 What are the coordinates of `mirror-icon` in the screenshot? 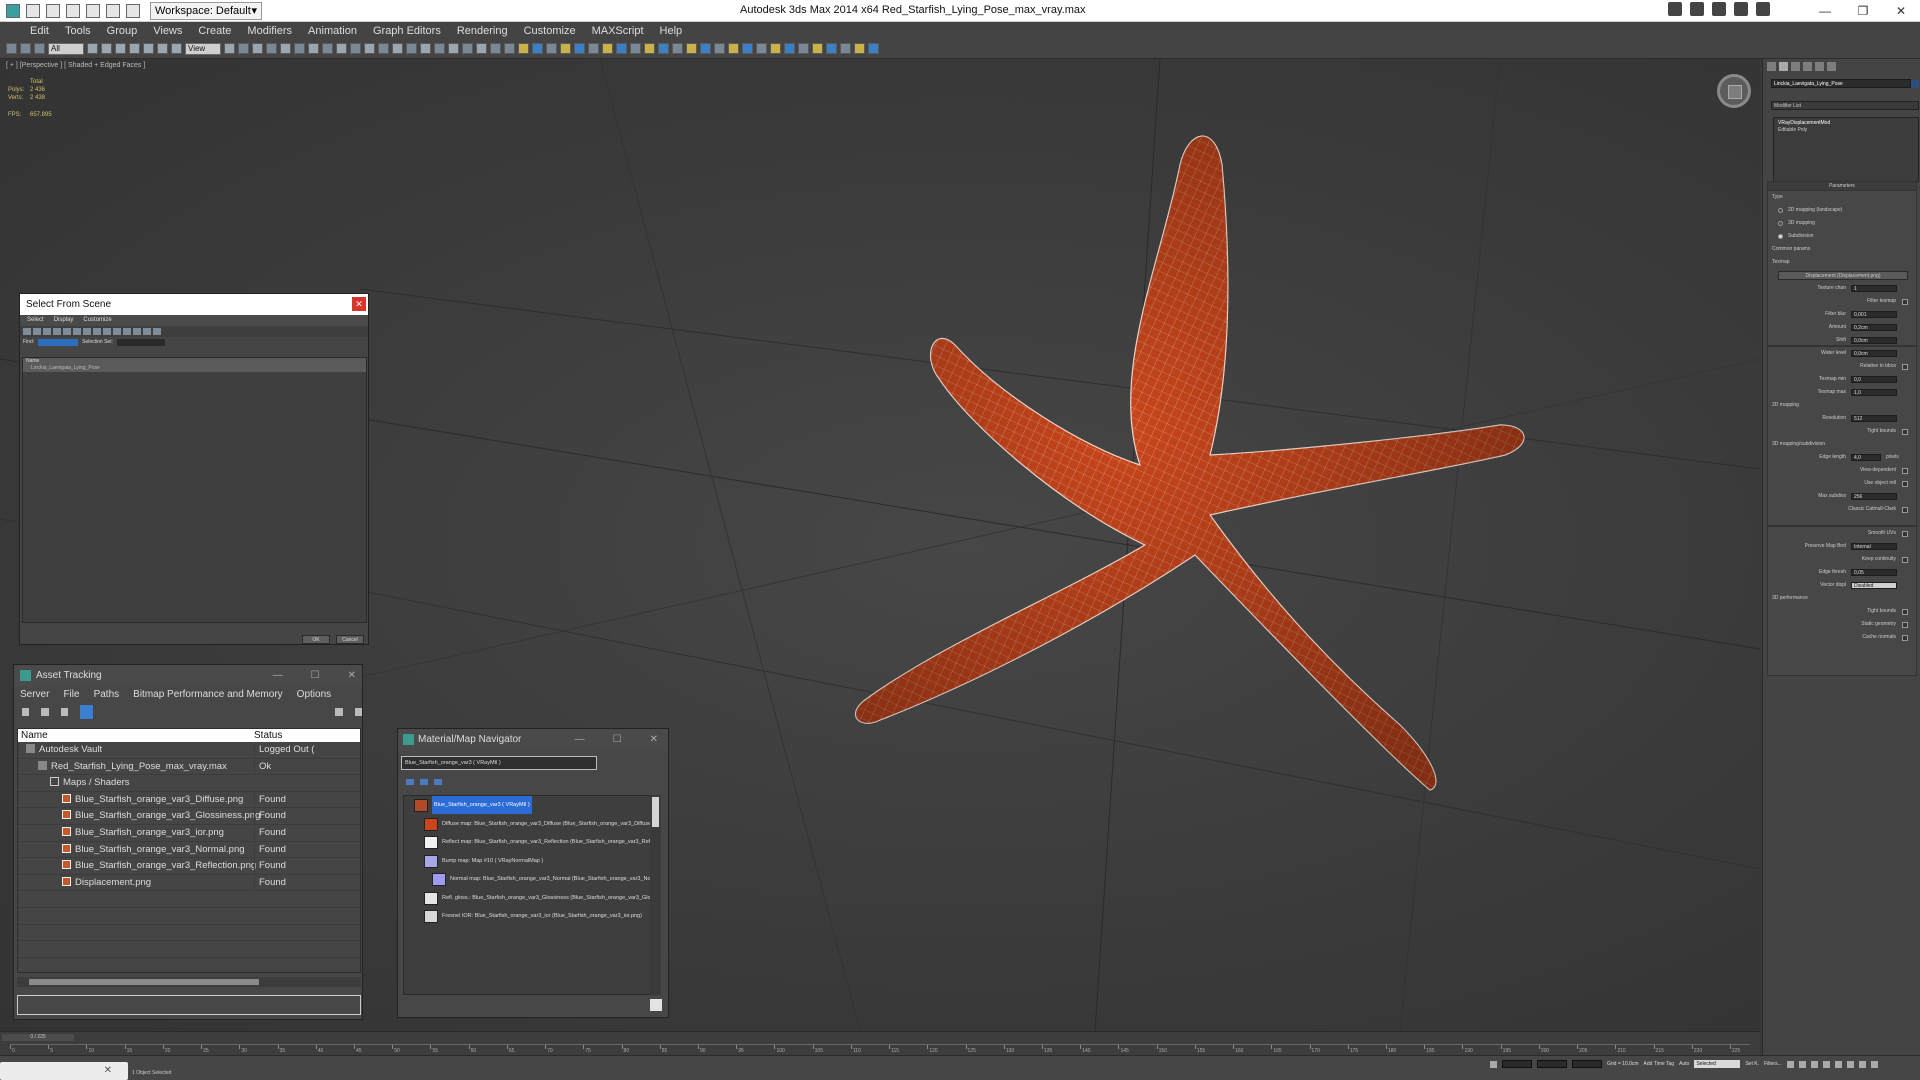 It's located at (341, 48).